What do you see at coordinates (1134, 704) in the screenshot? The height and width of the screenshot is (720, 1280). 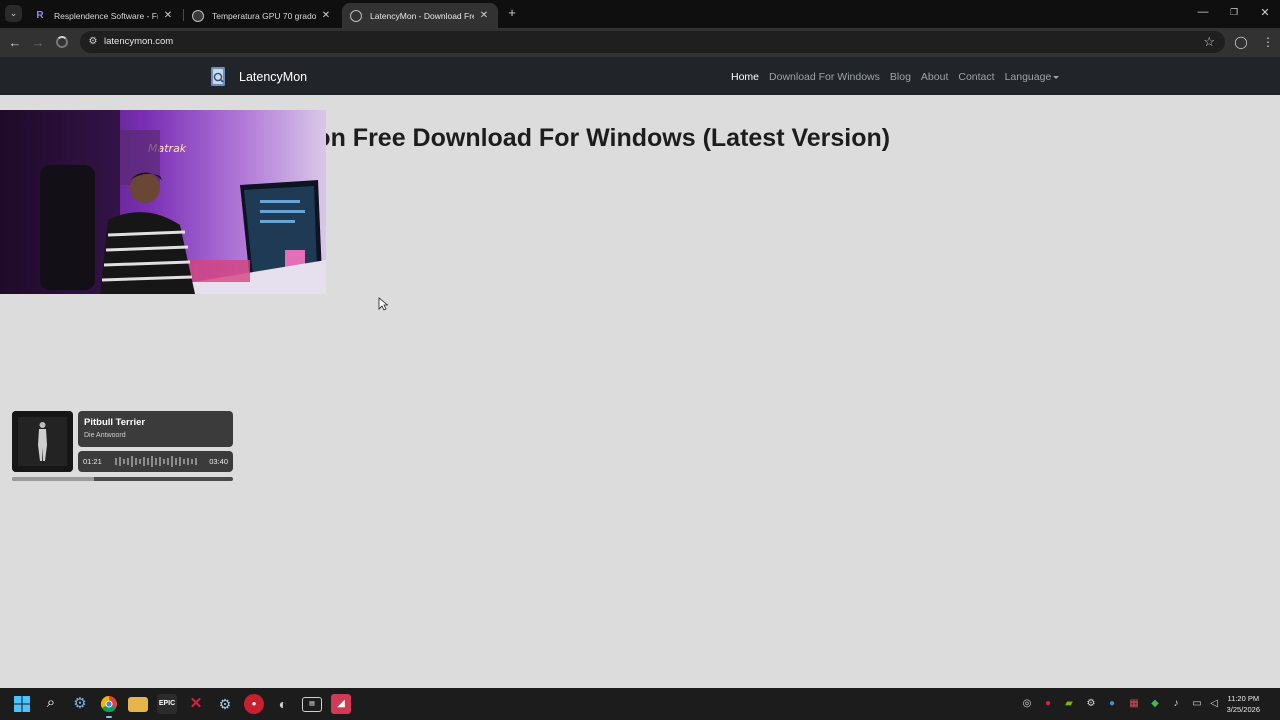 I see `tray-keyboard-icon: ▦` at bounding box center [1134, 704].